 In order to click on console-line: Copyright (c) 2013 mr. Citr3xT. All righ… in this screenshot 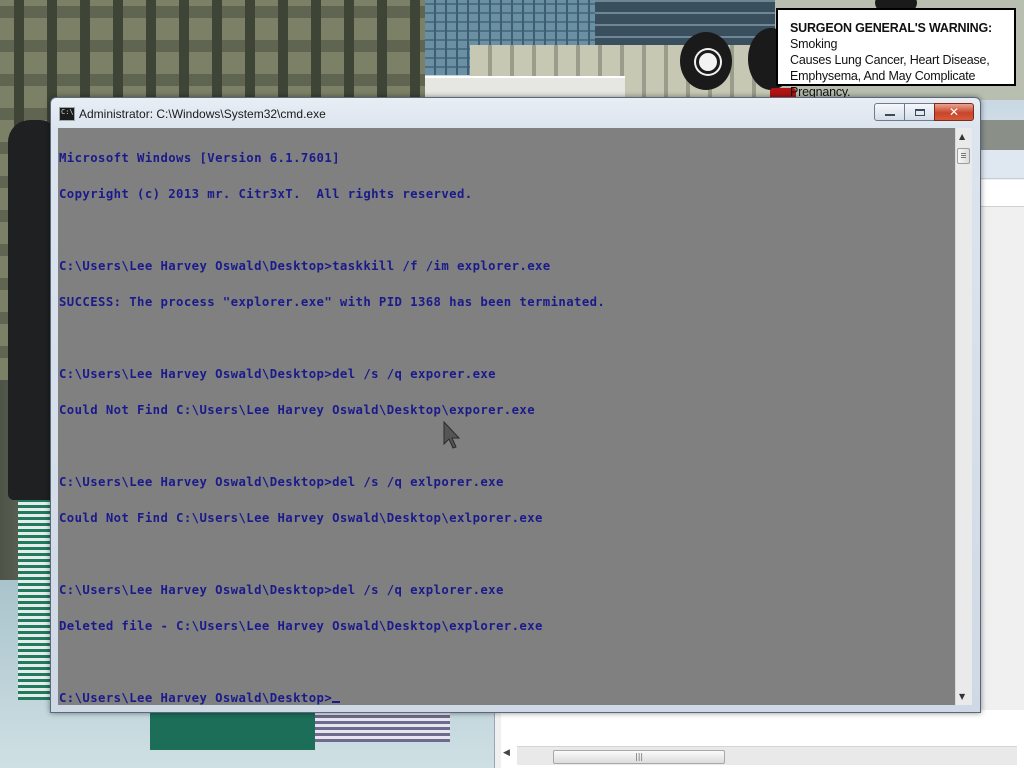, I will do `click(266, 194)`.